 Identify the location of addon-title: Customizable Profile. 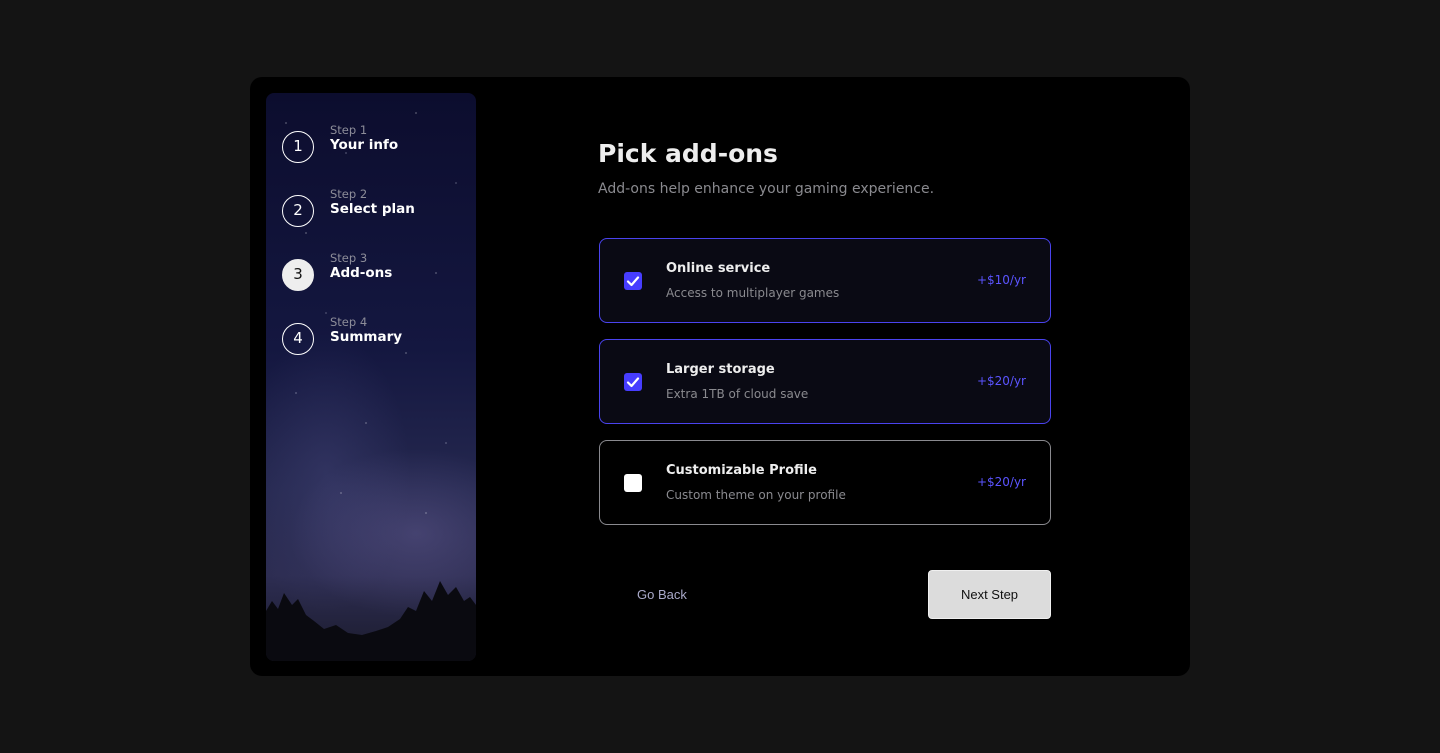
(741, 470).